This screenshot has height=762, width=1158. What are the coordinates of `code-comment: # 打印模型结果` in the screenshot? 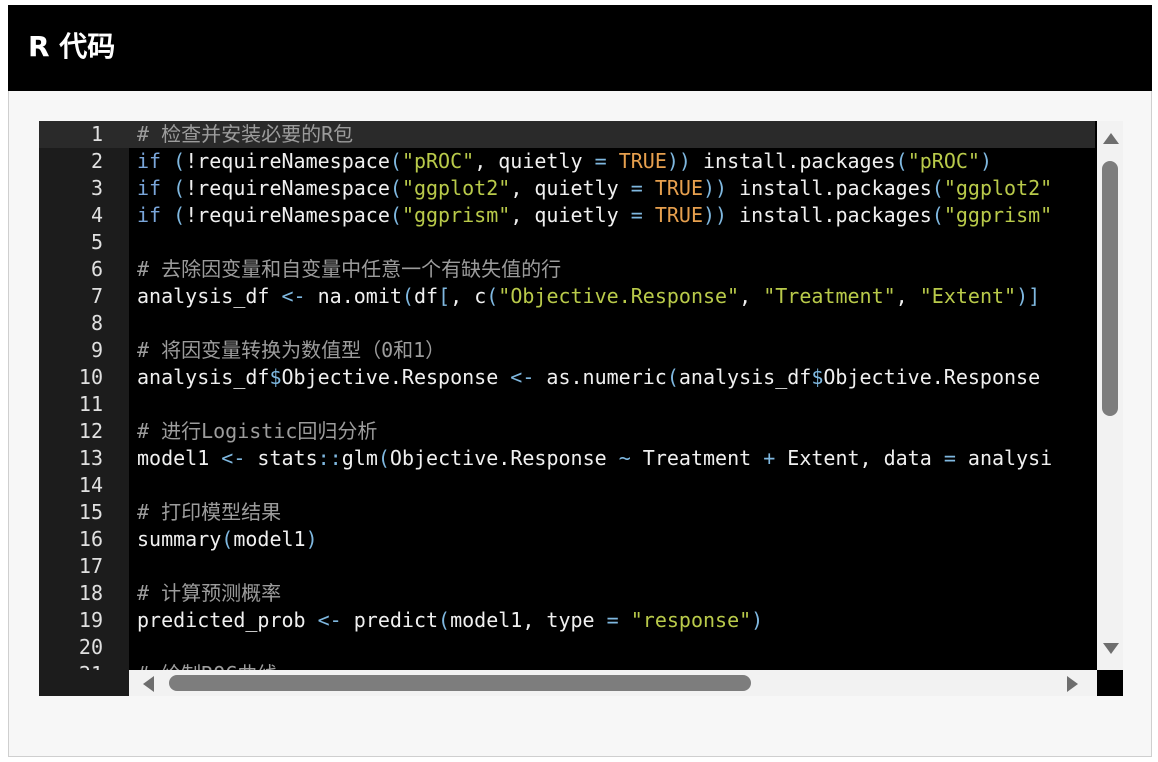 It's located at (209, 512).